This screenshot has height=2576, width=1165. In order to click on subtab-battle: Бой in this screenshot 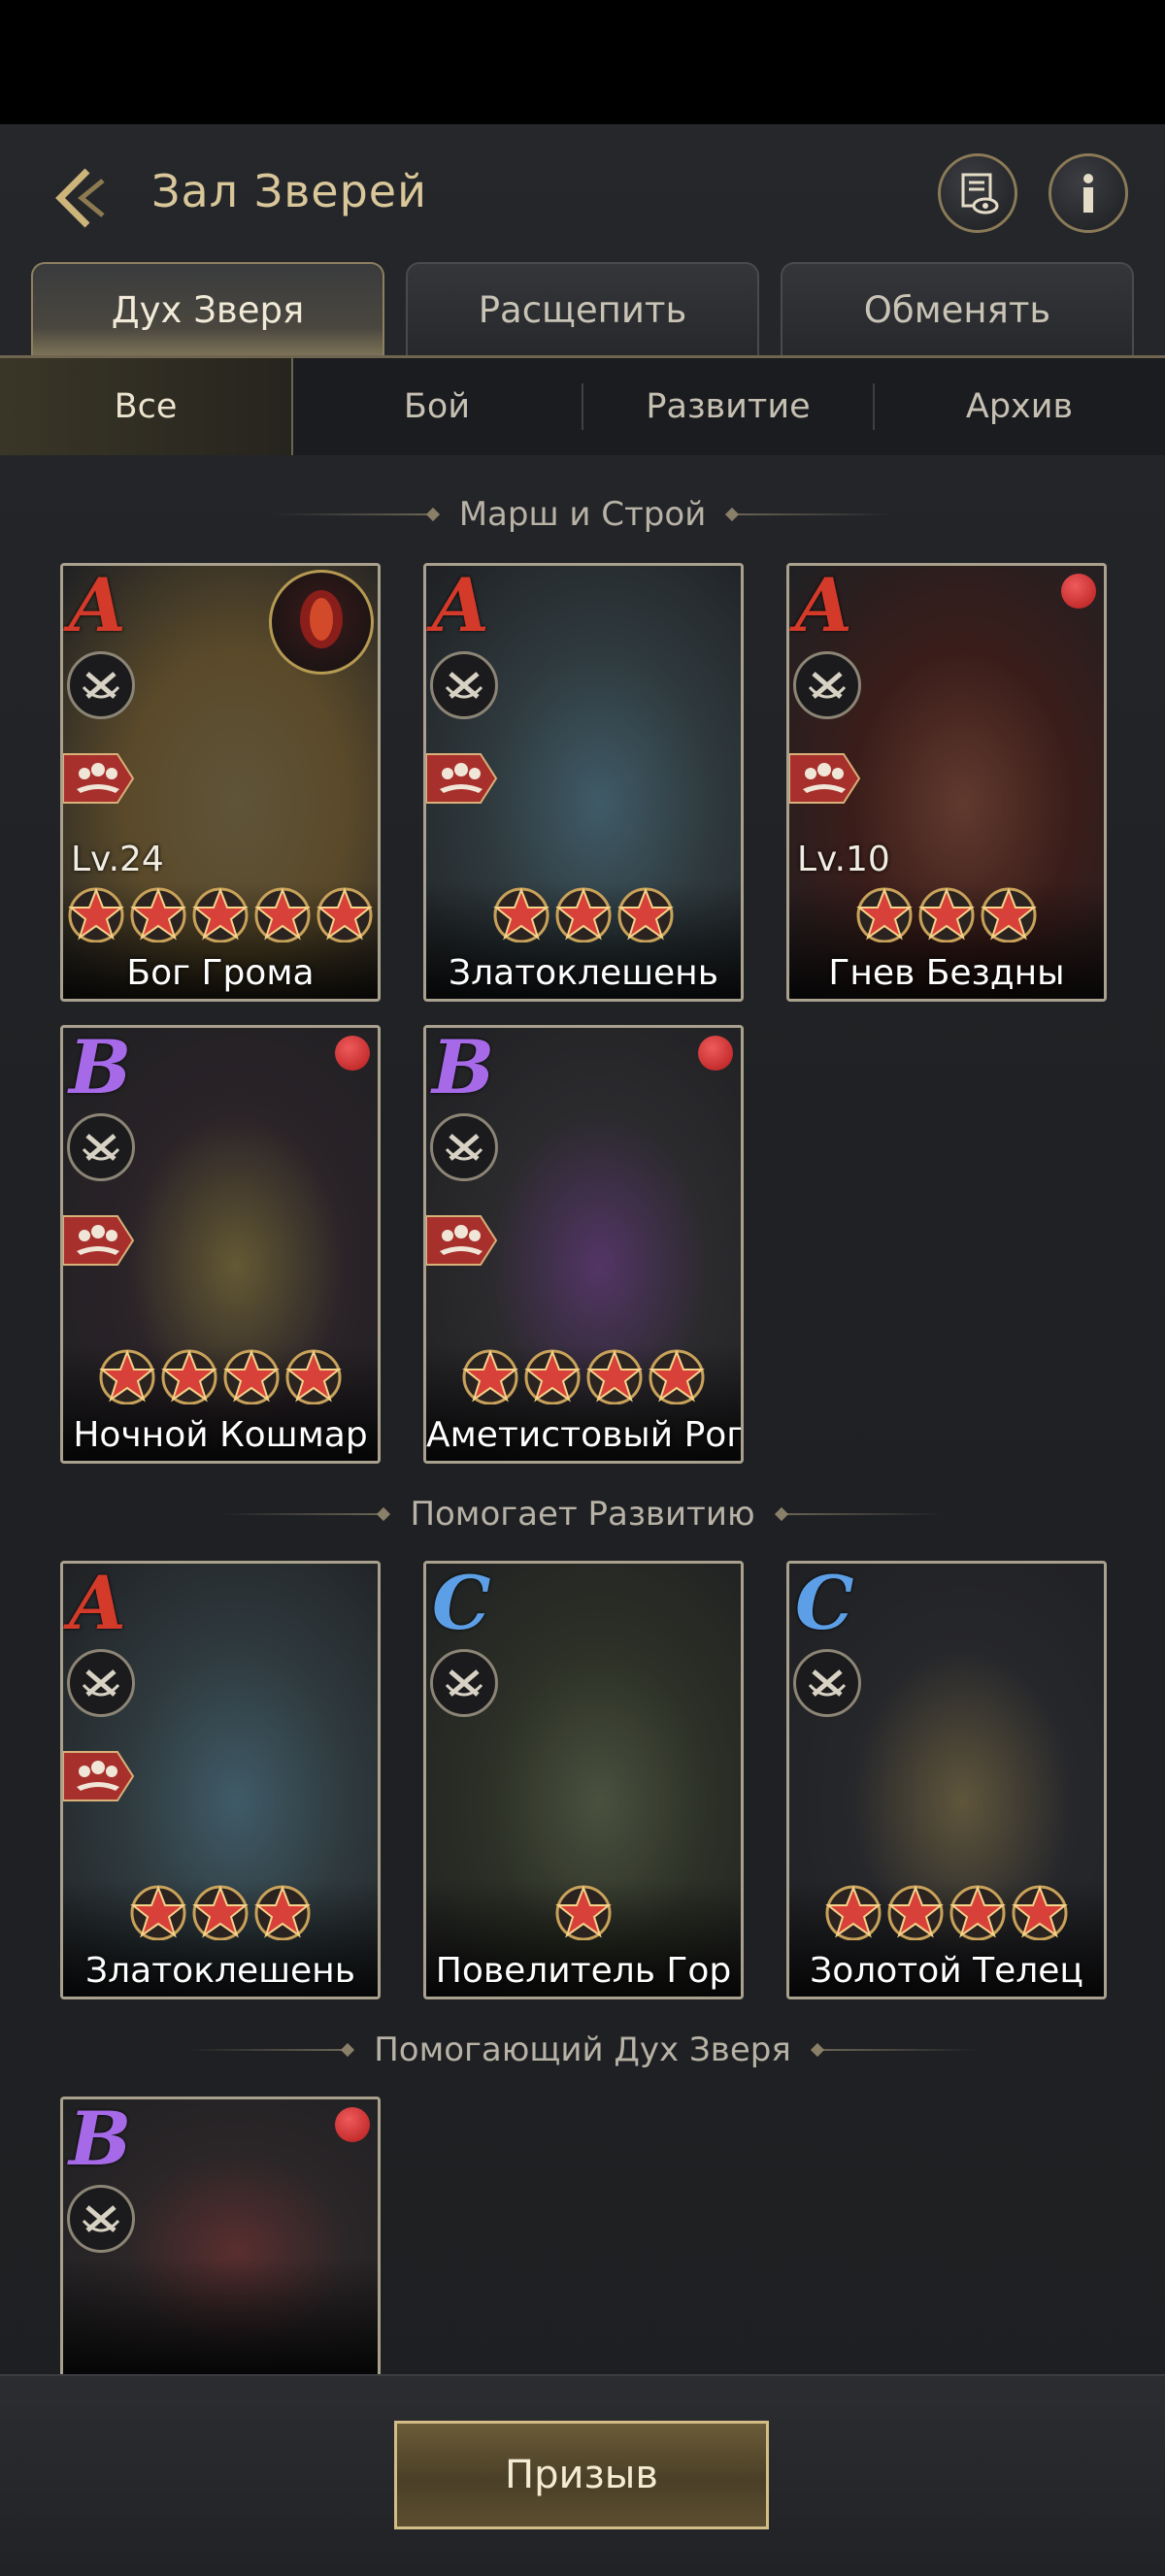, I will do `click(436, 406)`.